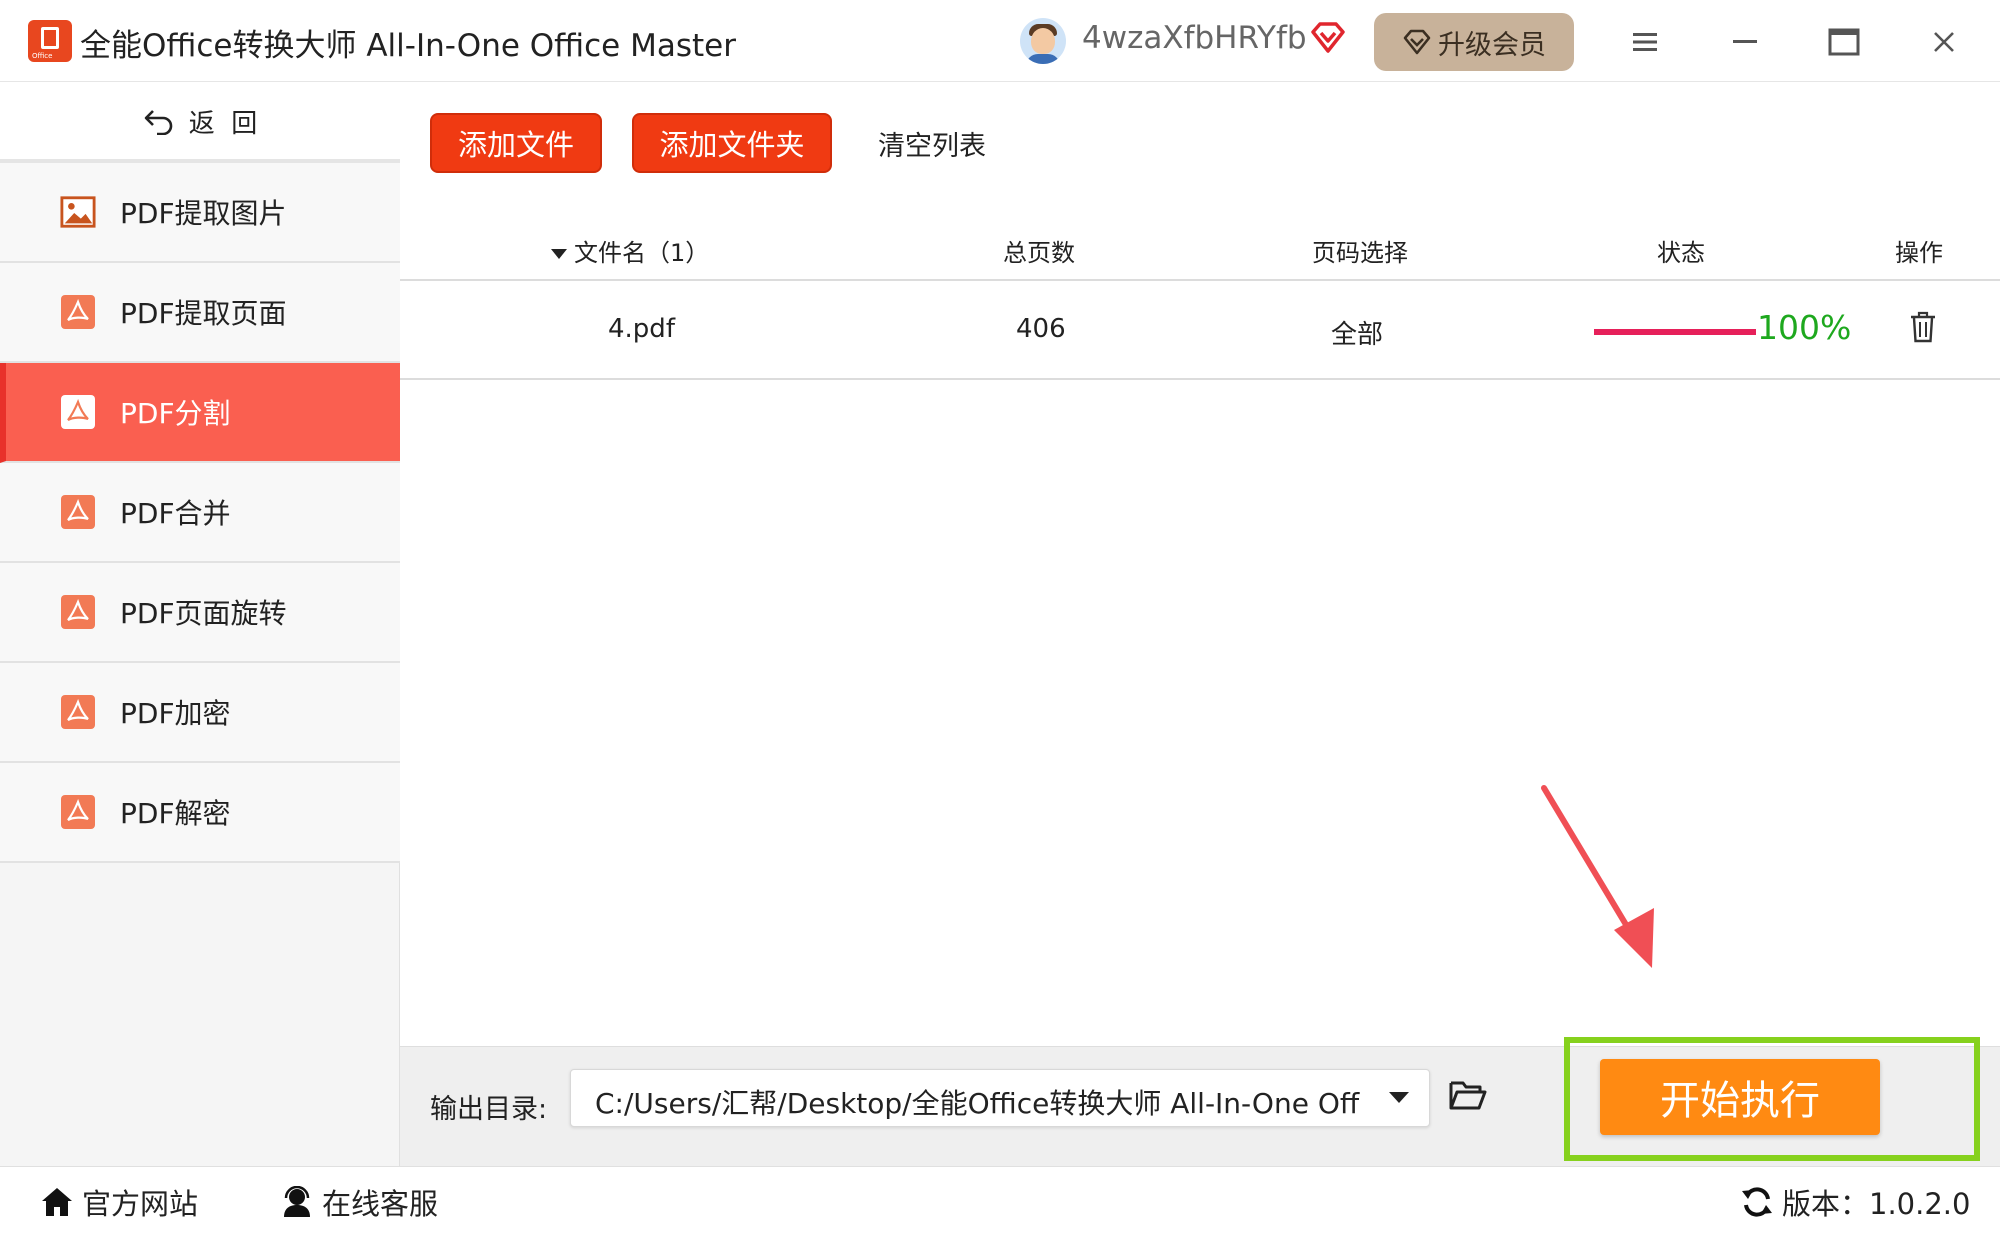  What do you see at coordinates (1041, 329) in the screenshot?
I see `page-count-cell: 406` at bounding box center [1041, 329].